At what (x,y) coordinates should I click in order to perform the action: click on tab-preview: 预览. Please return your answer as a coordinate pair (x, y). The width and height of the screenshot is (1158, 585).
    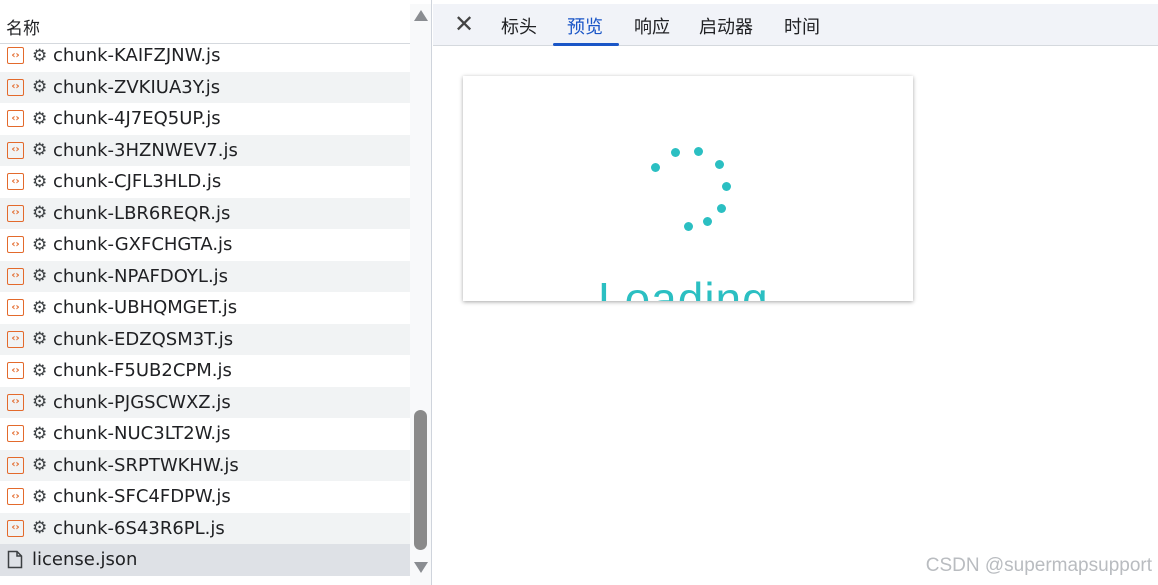
    Looking at the image, I should click on (585, 26).